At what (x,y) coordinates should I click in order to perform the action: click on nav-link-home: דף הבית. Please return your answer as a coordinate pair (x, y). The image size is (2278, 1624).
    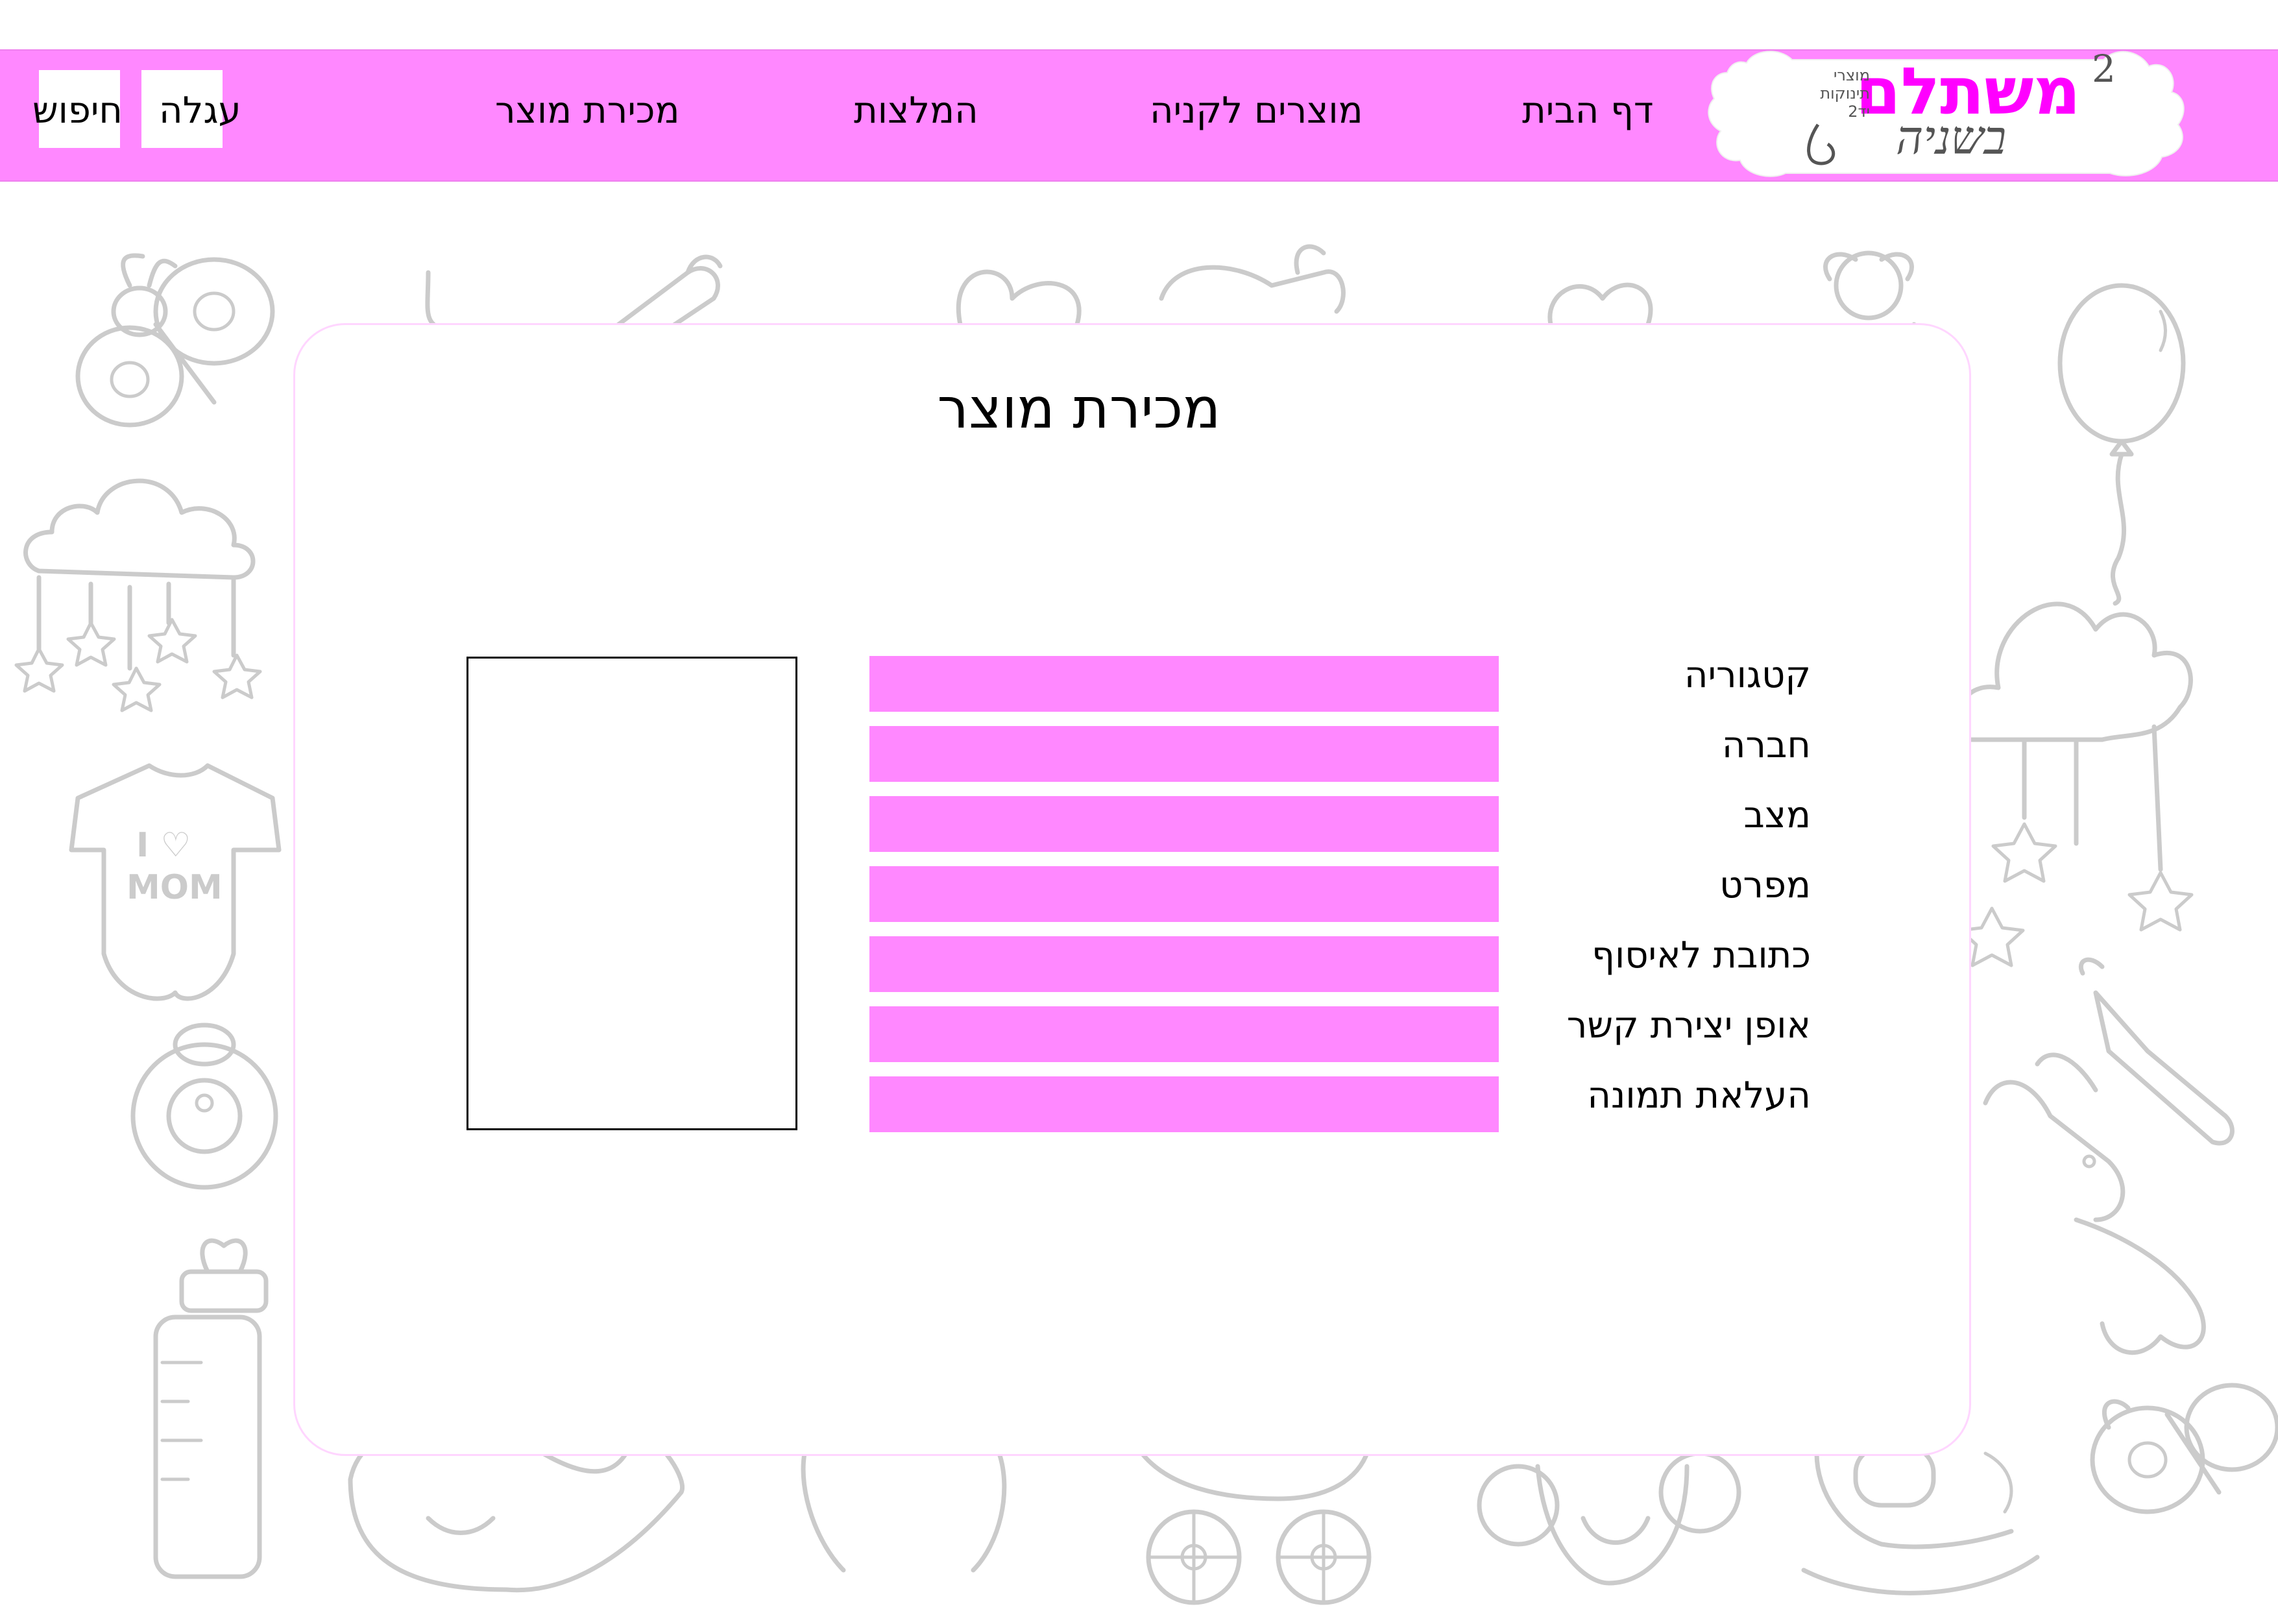
    Looking at the image, I should click on (1587, 111).